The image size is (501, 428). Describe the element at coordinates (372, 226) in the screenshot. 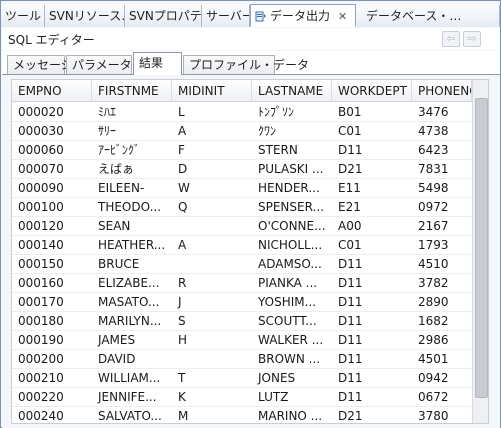

I see `cell-workdept: A00` at that location.